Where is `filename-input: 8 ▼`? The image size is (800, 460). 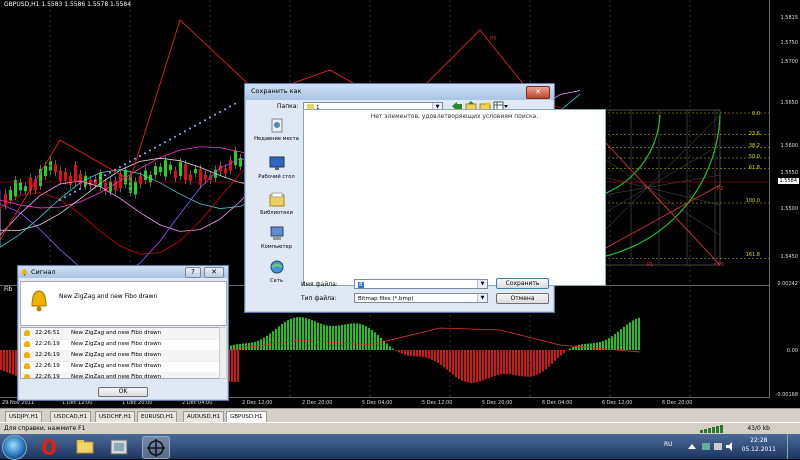 filename-input: 8 ▼ is located at coordinates (421, 284).